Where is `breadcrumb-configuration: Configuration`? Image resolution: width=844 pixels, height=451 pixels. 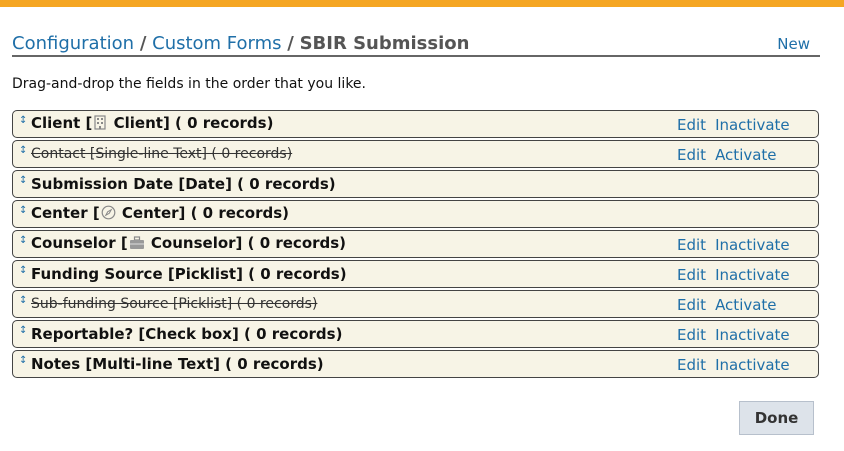 breadcrumb-configuration: Configuration is located at coordinates (73, 43).